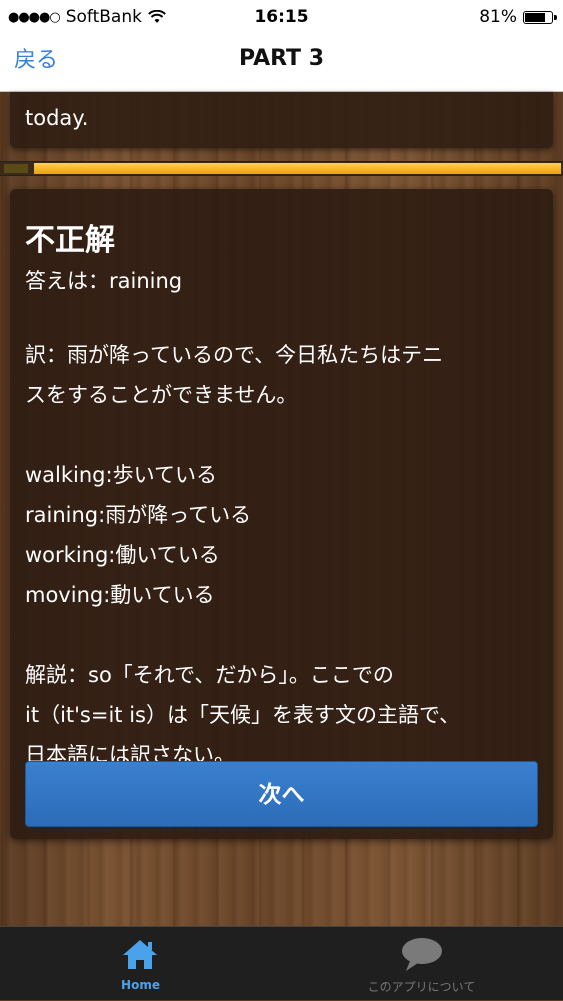 The image size is (563, 1001). I want to click on translation-line: スをすることができません。, so click(161, 395).